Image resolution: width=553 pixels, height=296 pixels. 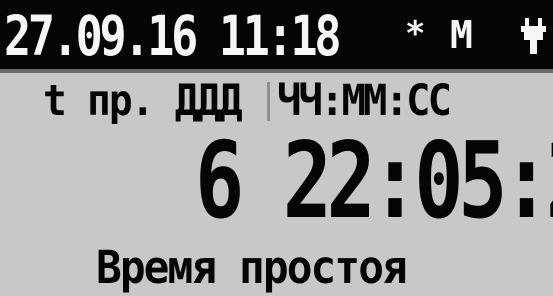 What do you see at coordinates (364, 101) in the screenshot?
I see `units-label: ЧЧ:ММ:СС` at bounding box center [364, 101].